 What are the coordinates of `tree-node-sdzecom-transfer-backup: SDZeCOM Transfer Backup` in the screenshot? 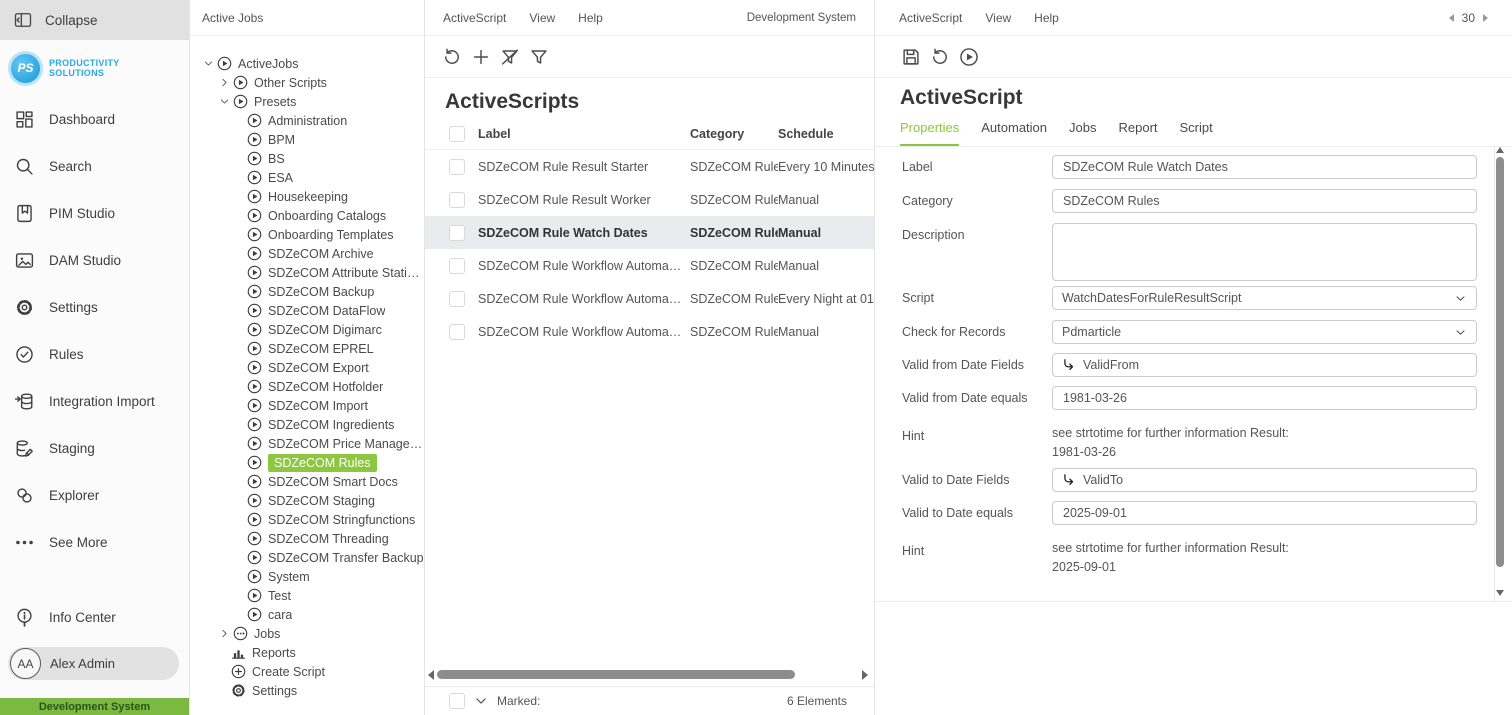 It's located at (307, 557).